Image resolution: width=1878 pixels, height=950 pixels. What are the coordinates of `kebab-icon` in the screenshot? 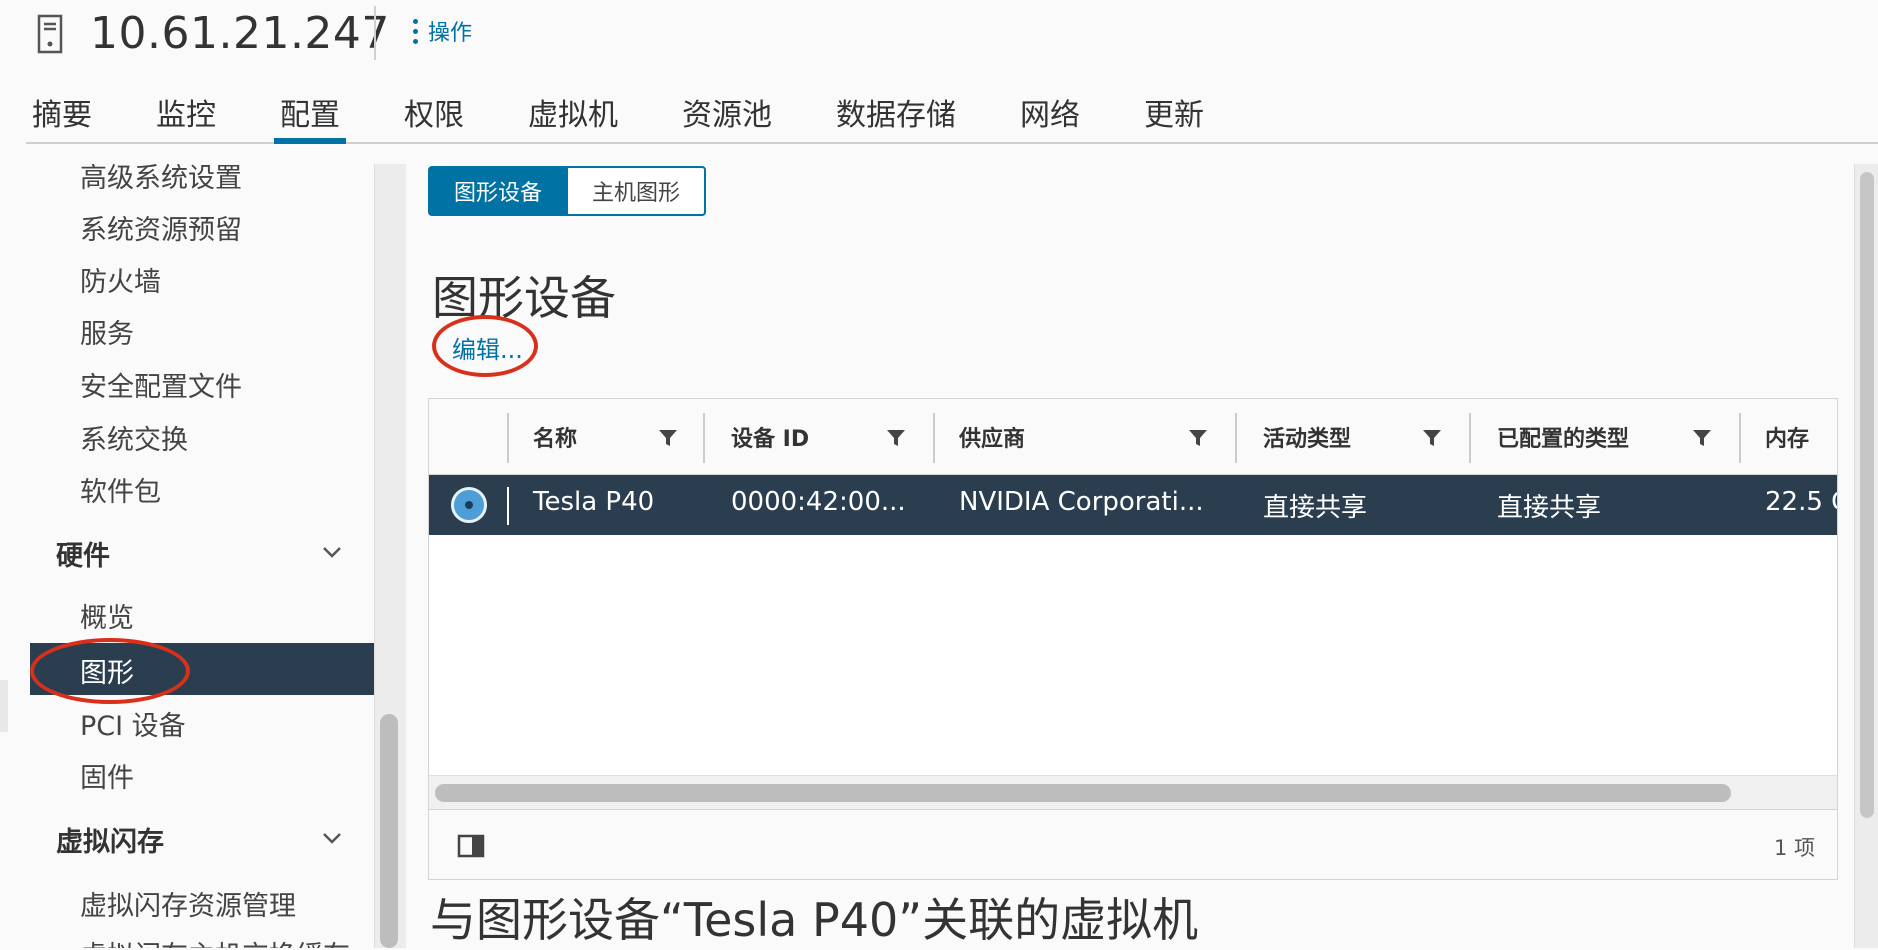 It's located at (415, 31).